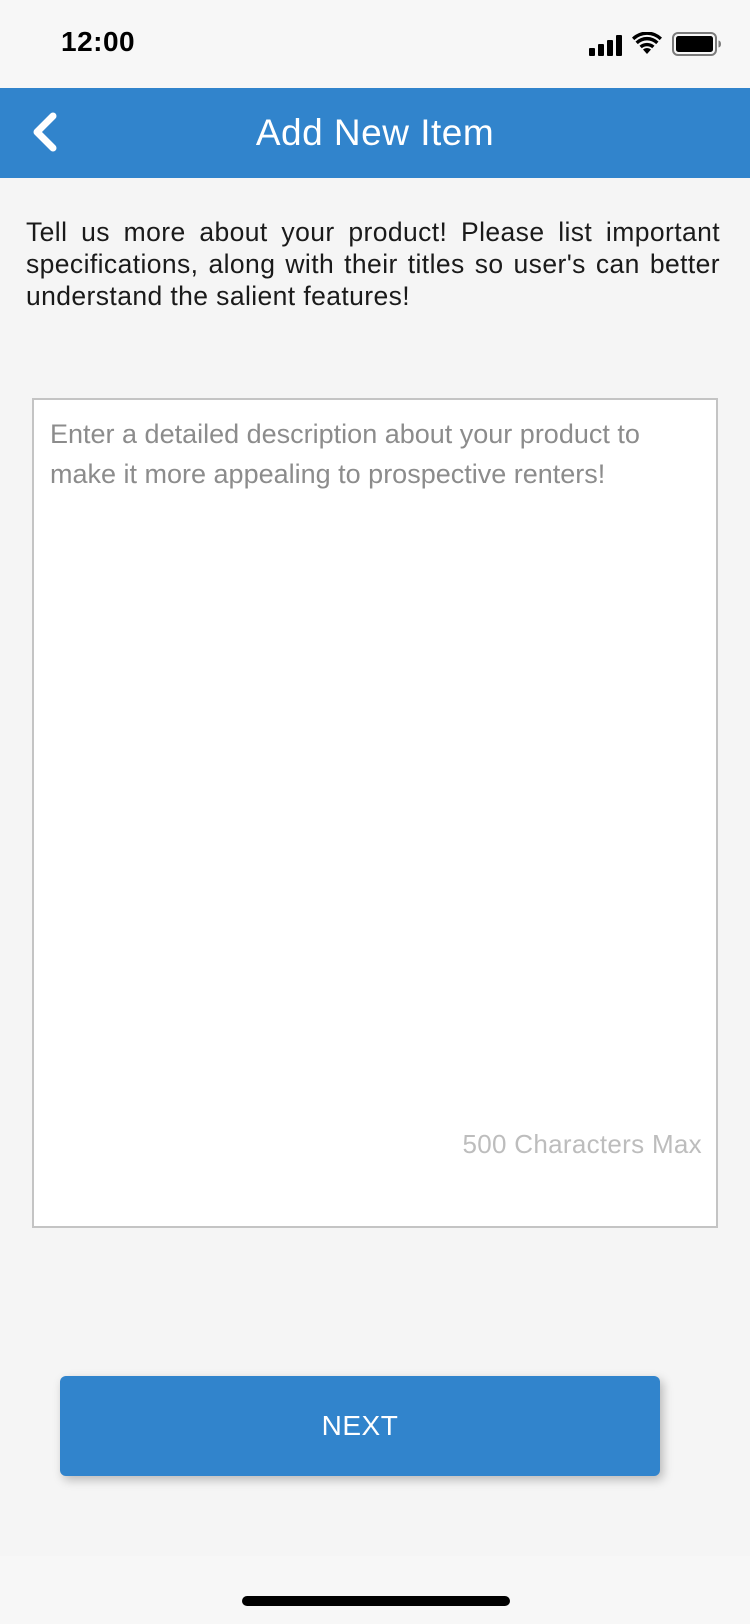  I want to click on next-button-label: NEXT, so click(360, 1425).